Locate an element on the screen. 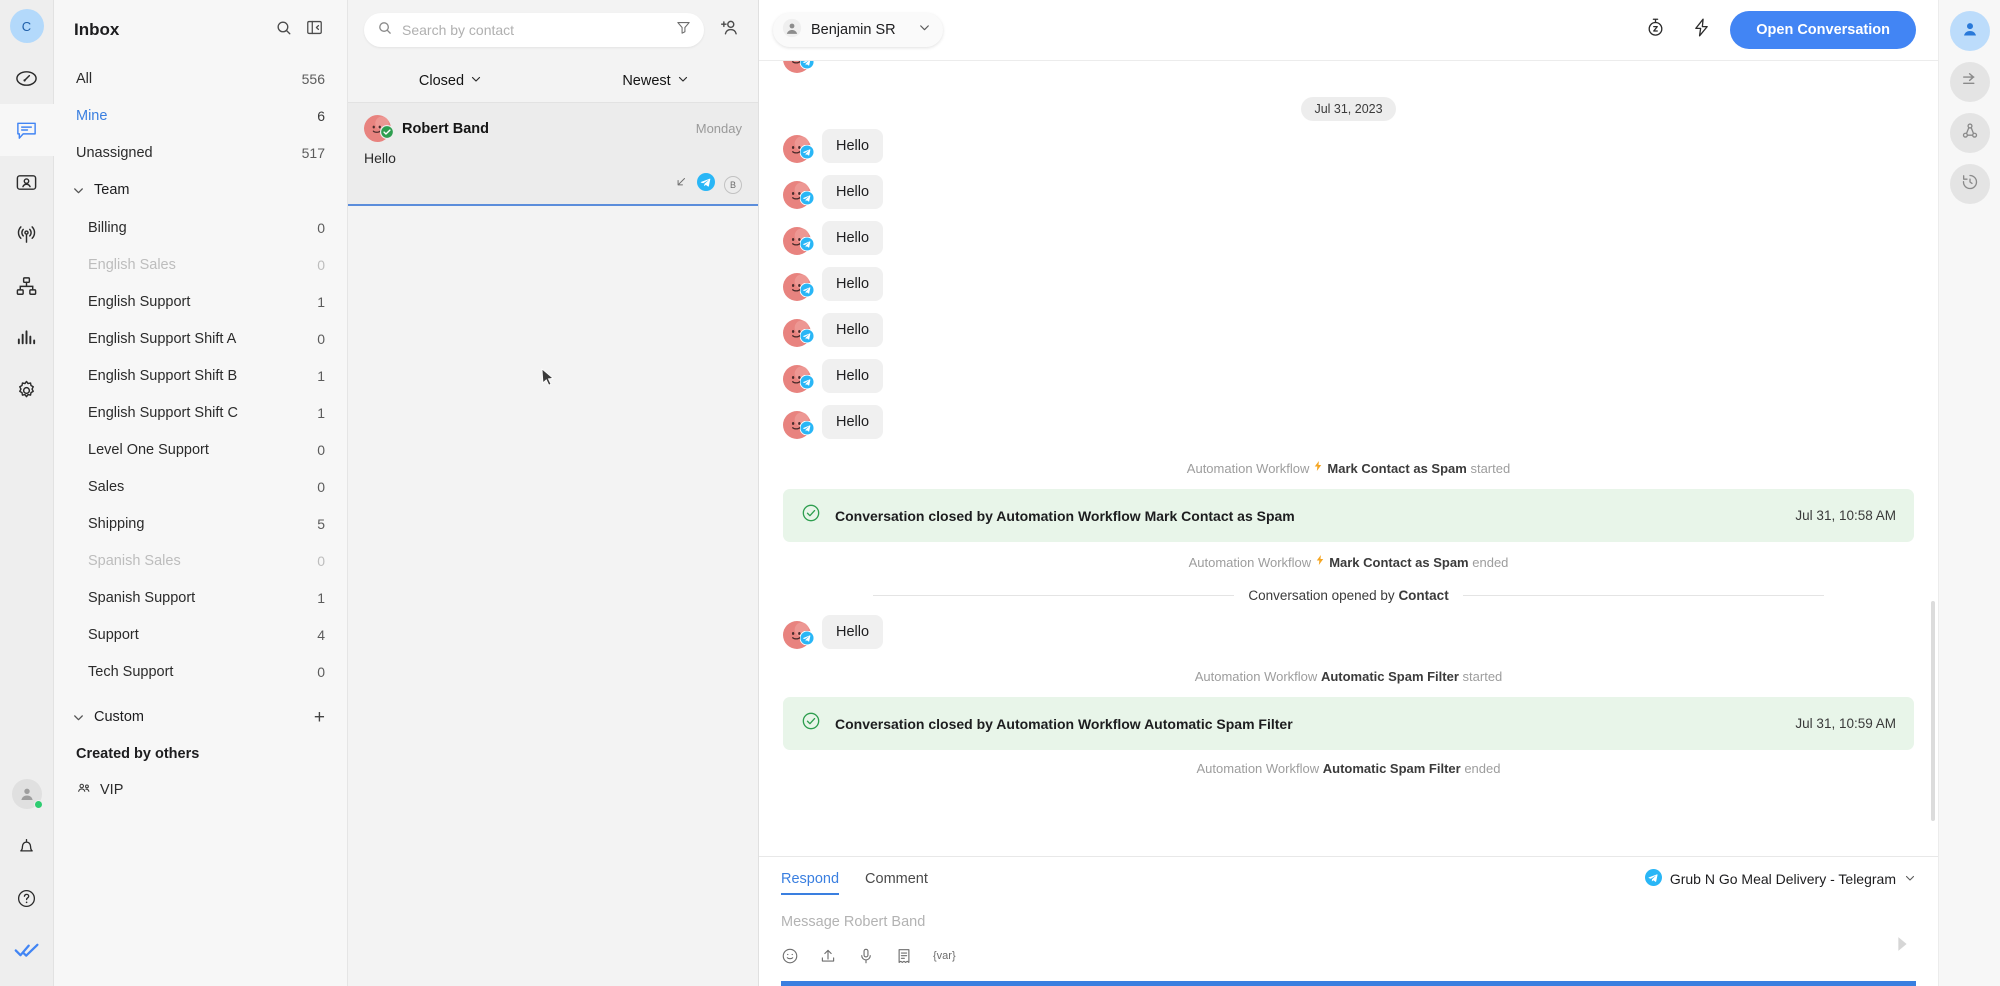 The image size is (2000, 986). send-button is located at coordinates (1902, 946).